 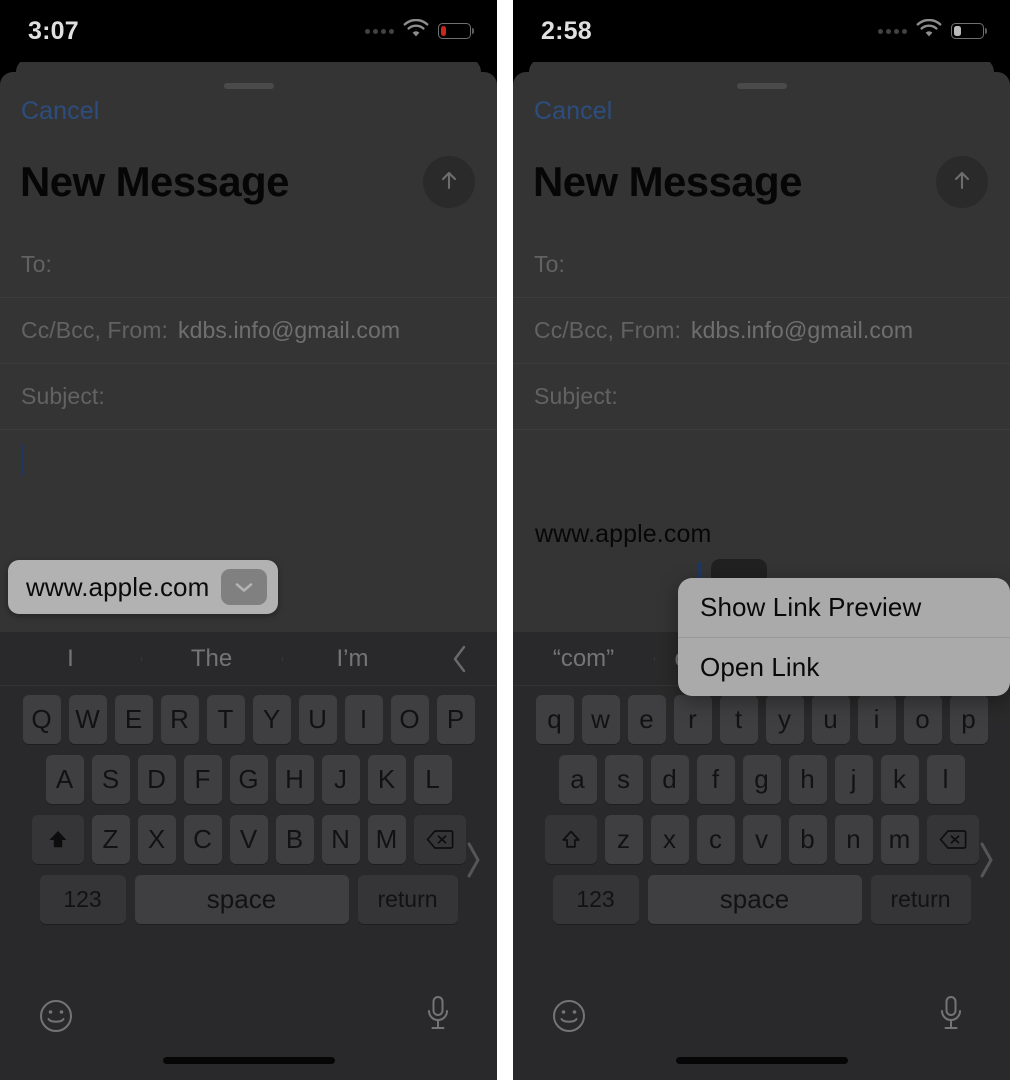 I want to click on key-s: S, so click(x=110, y=779).